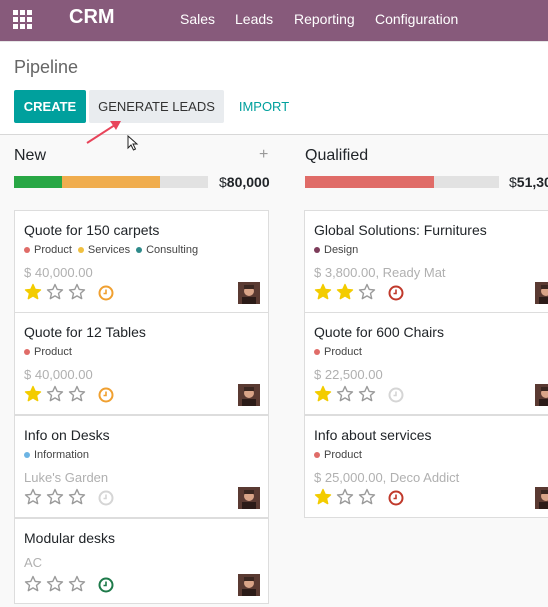 This screenshot has height=607, width=548. I want to click on menu-sales: Sales, so click(197, 19).